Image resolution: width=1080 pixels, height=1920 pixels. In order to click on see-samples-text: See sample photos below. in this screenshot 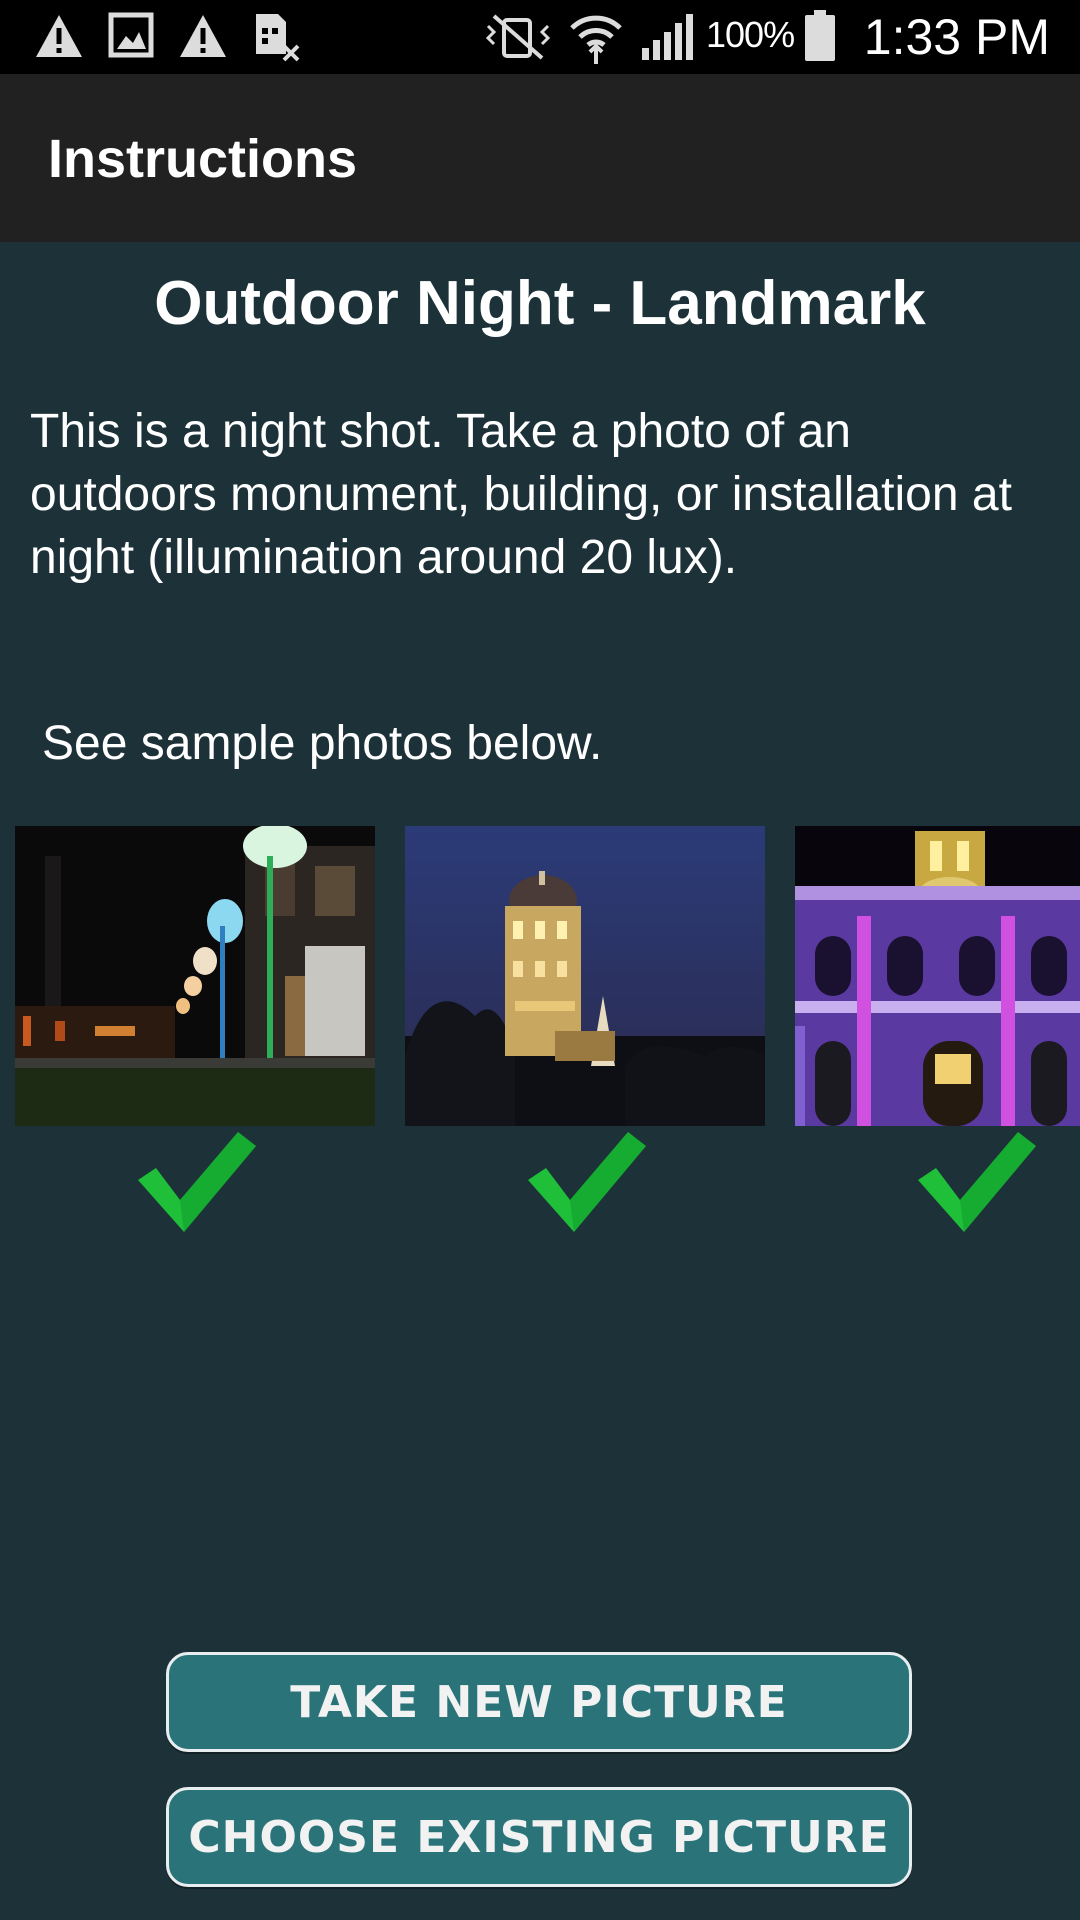, I will do `click(322, 743)`.